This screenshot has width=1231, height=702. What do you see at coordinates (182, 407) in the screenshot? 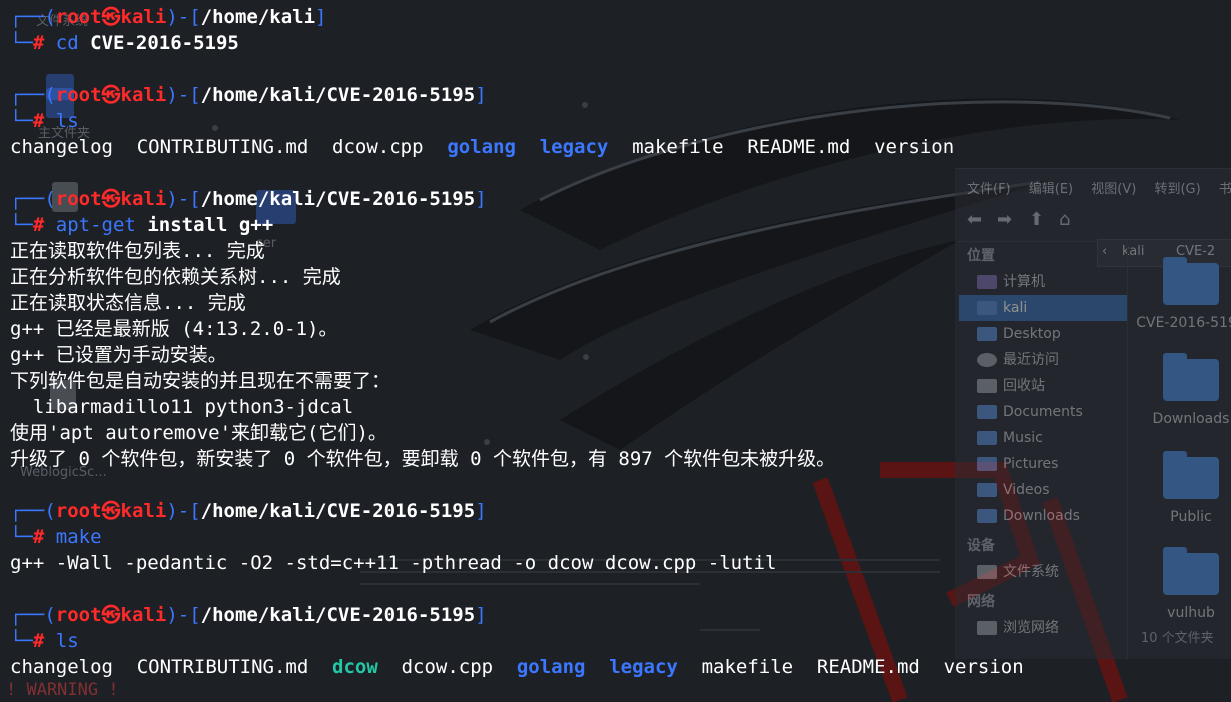
I see `output-line: libarmadillo11 python3-jdcal` at bounding box center [182, 407].